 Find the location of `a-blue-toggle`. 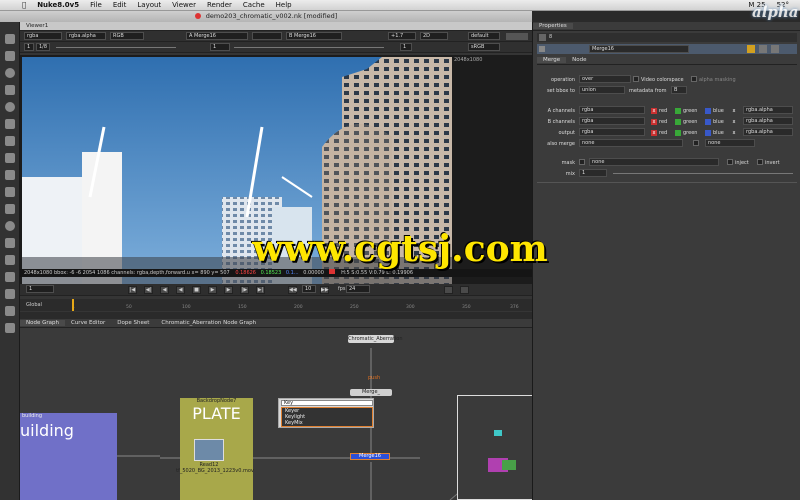

a-blue-toggle is located at coordinates (708, 111).